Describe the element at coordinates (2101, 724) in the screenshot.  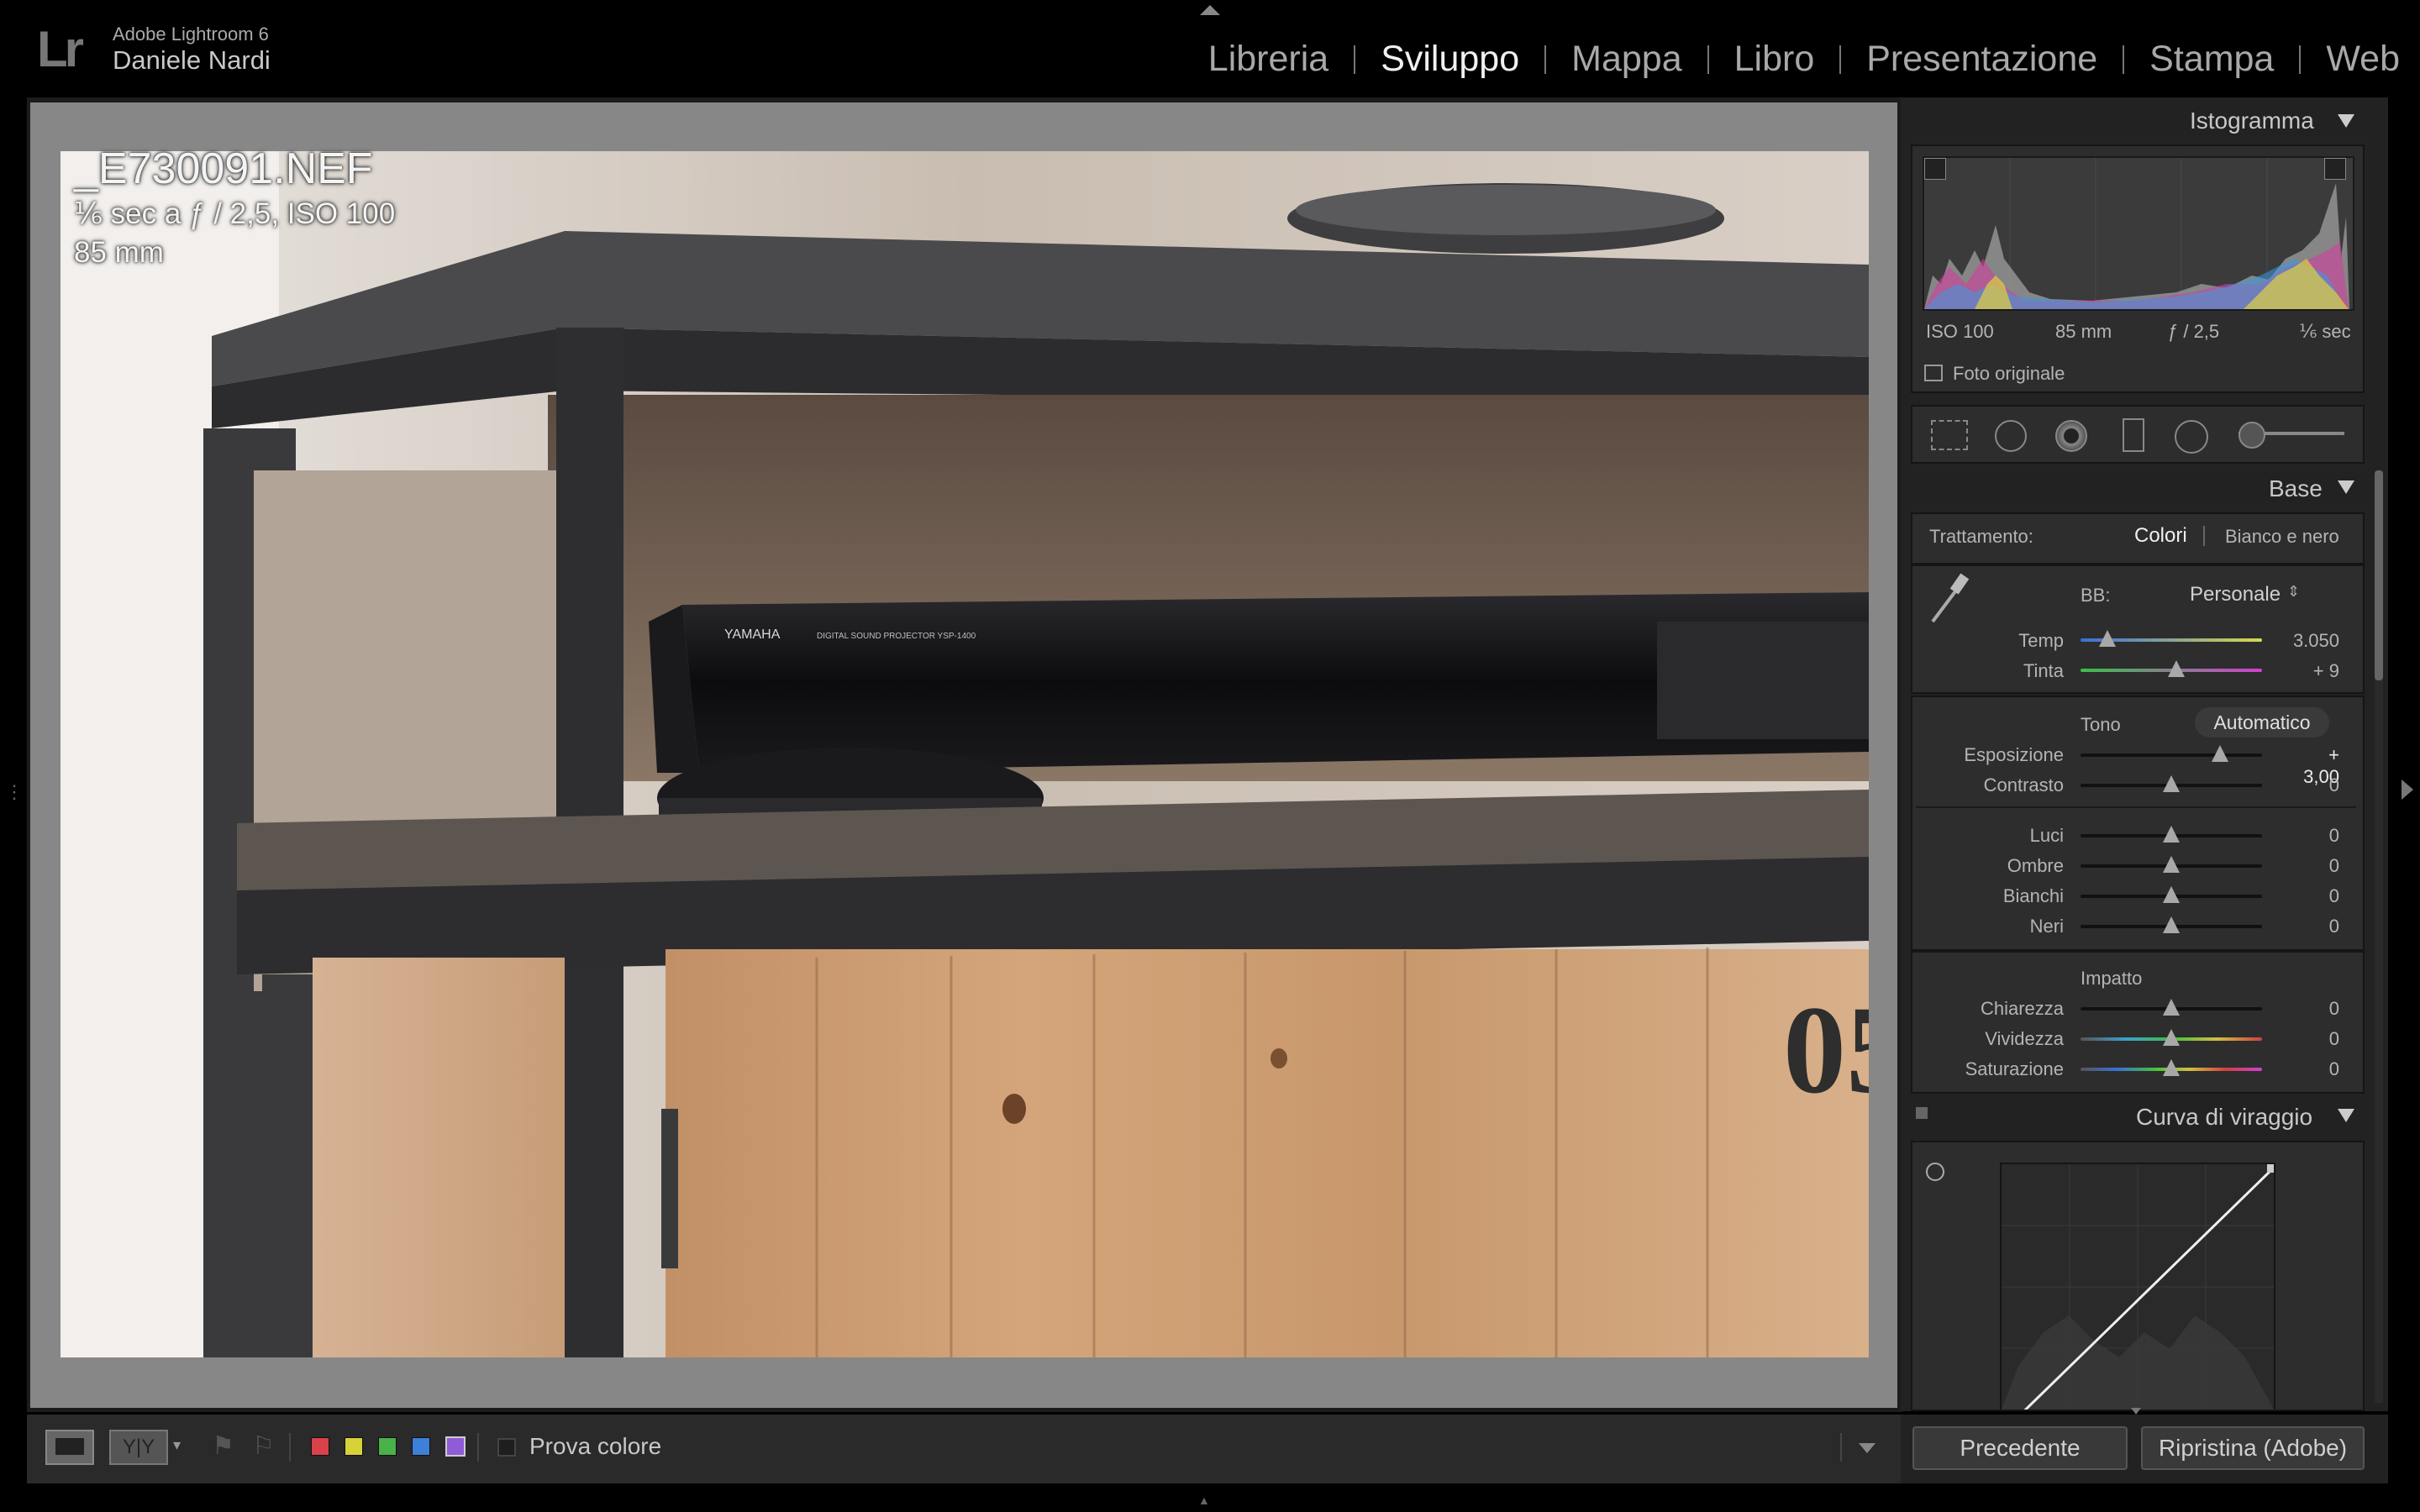
I see `tone-label: Tono` at that location.